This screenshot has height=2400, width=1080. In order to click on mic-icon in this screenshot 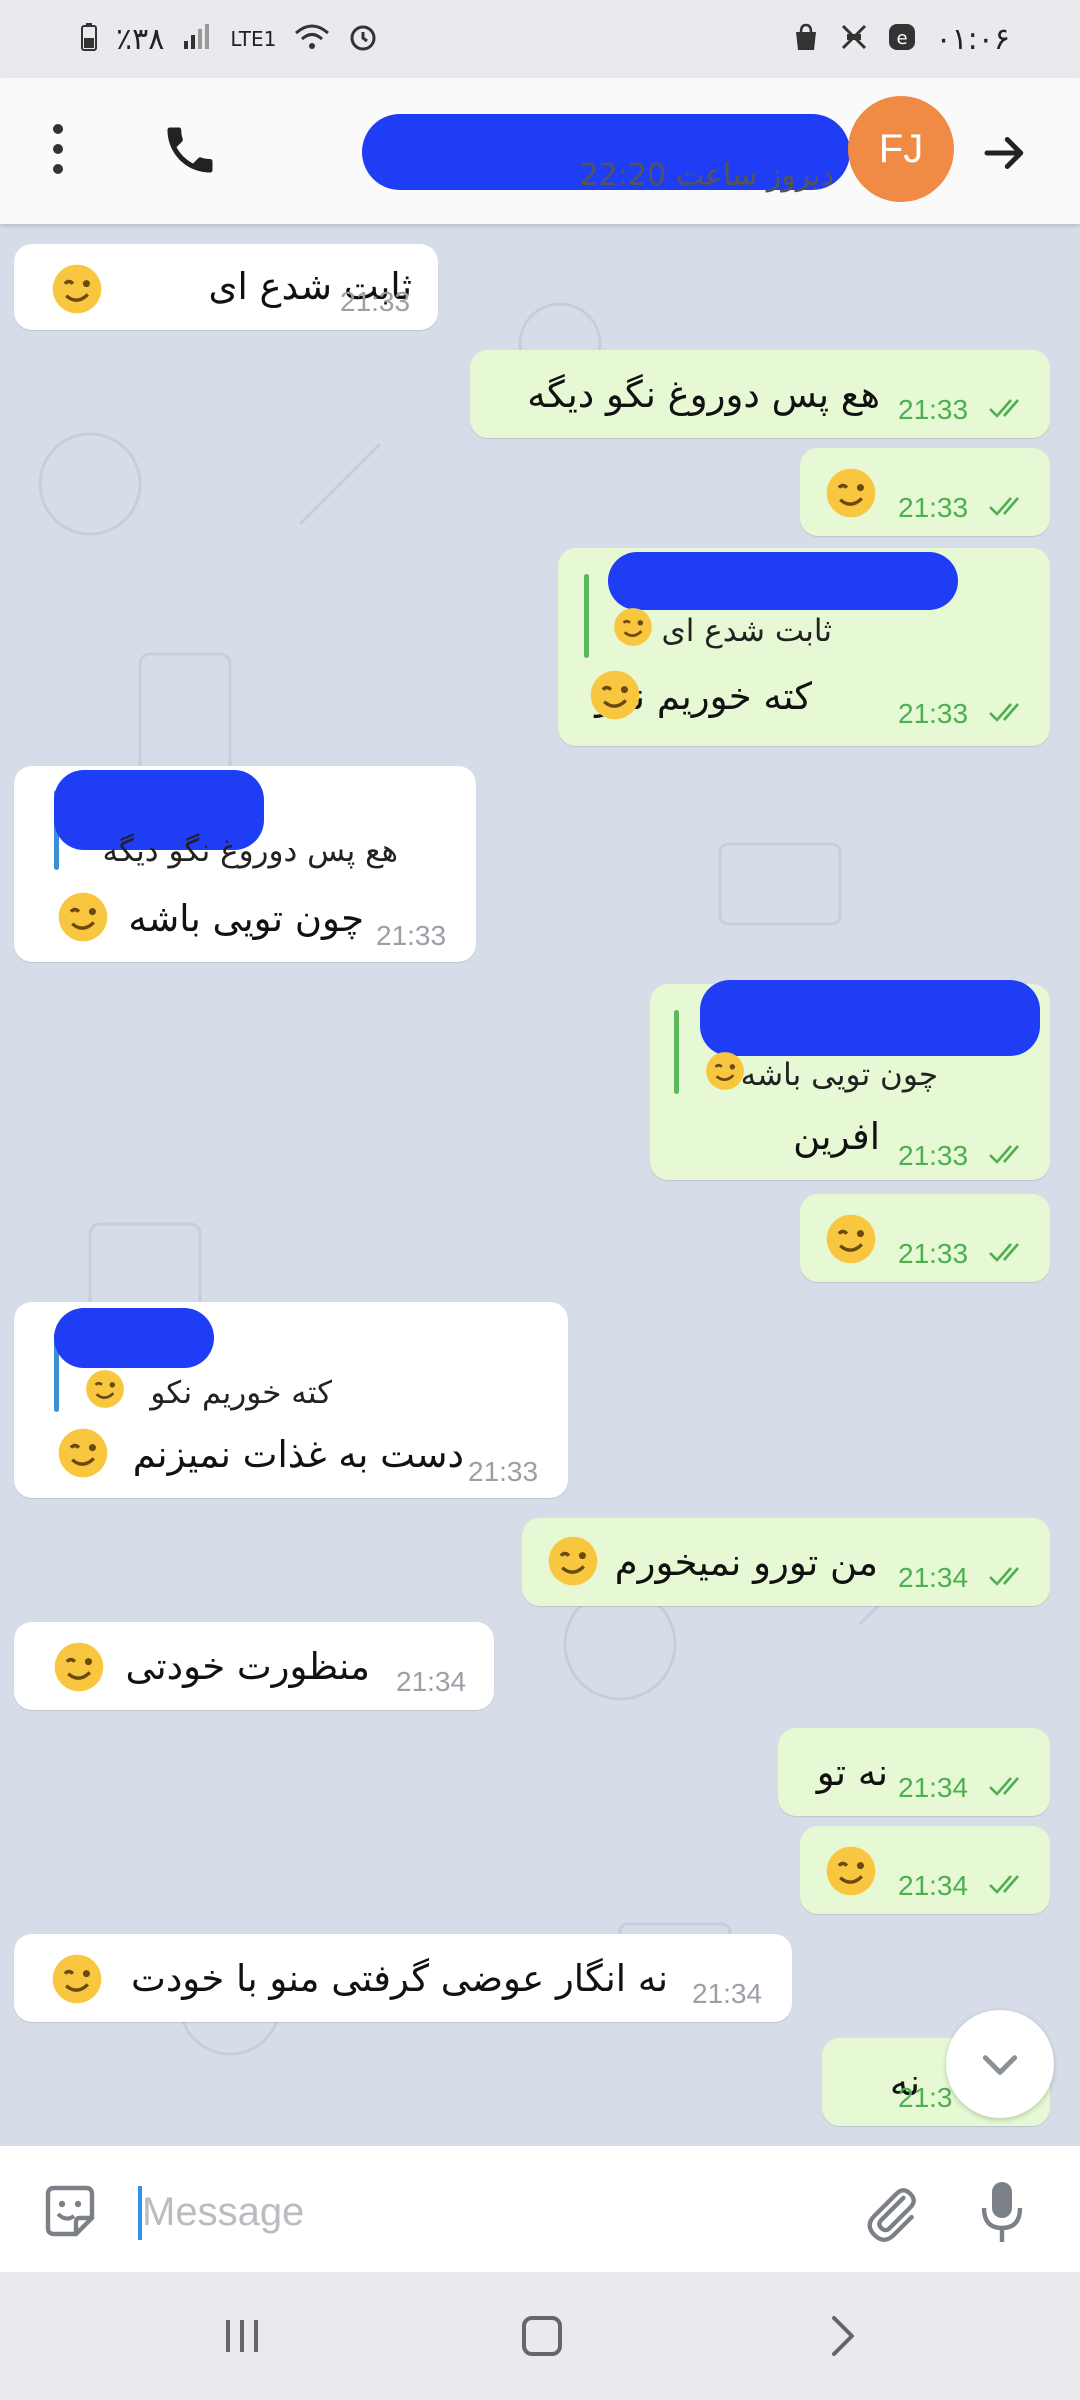, I will do `click(1002, 2212)`.